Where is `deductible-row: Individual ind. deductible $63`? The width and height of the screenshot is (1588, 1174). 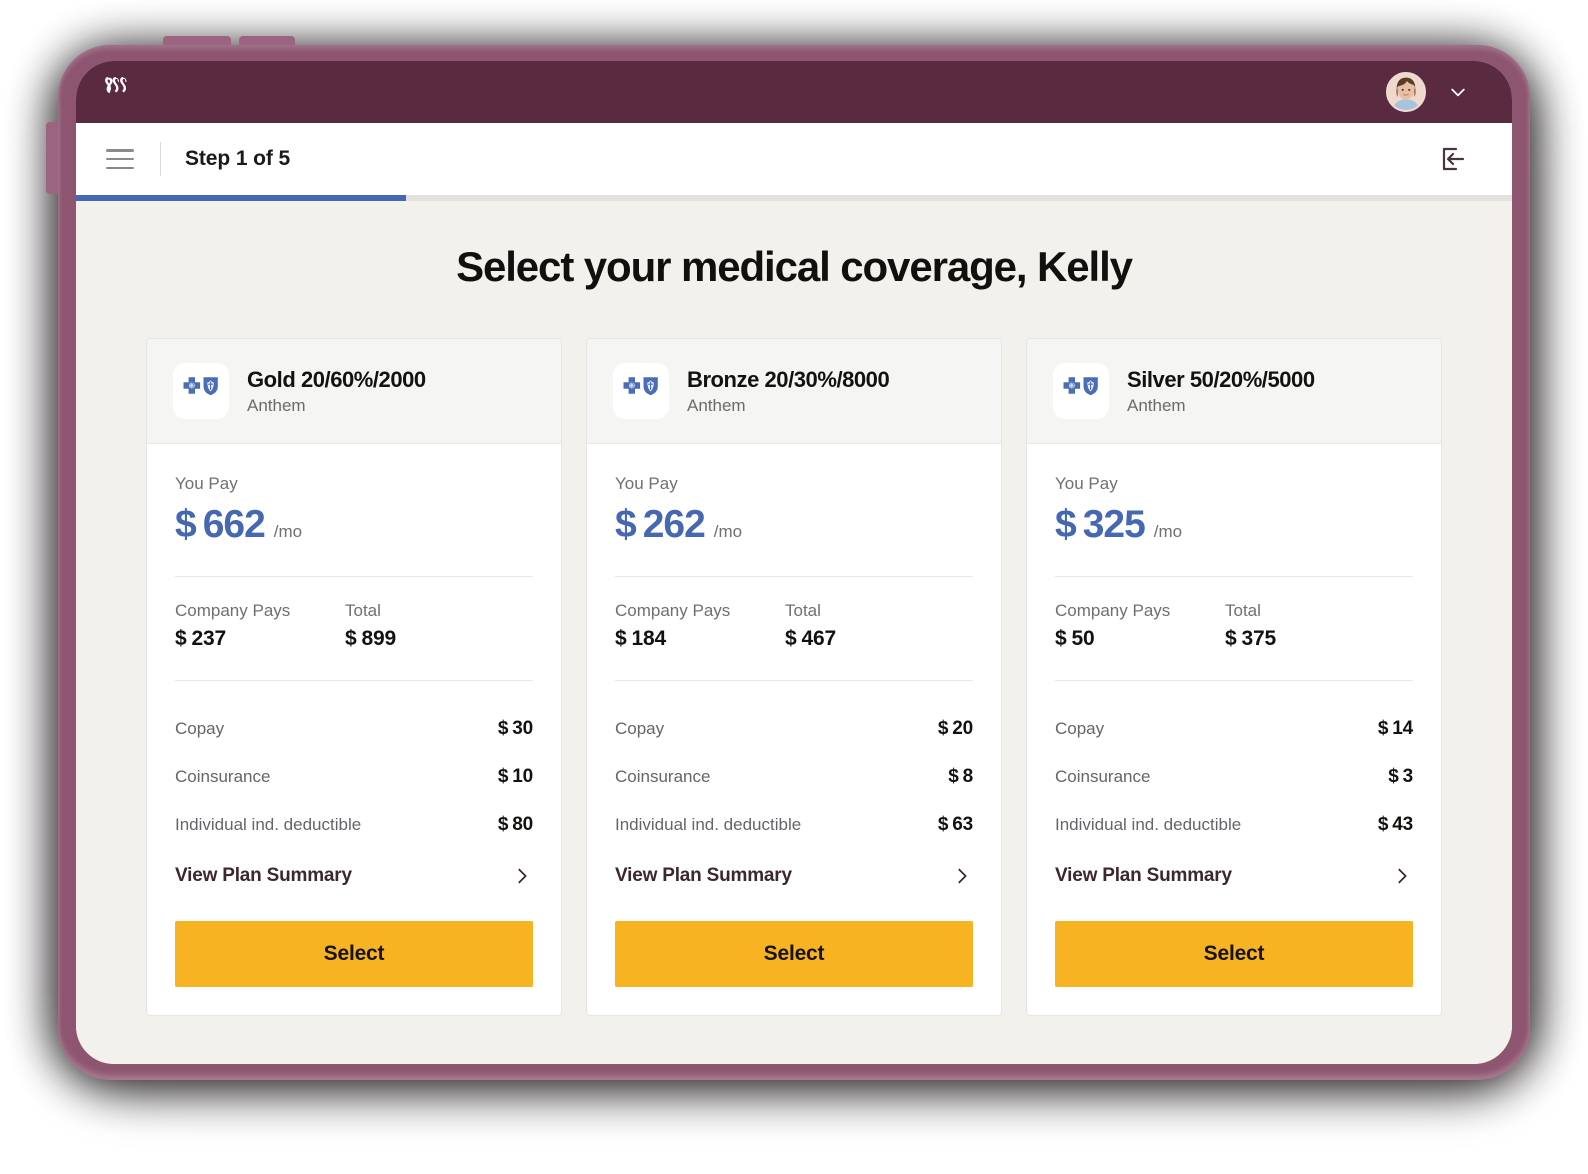
deductible-row: Individual ind. deductible $63 is located at coordinates (794, 825).